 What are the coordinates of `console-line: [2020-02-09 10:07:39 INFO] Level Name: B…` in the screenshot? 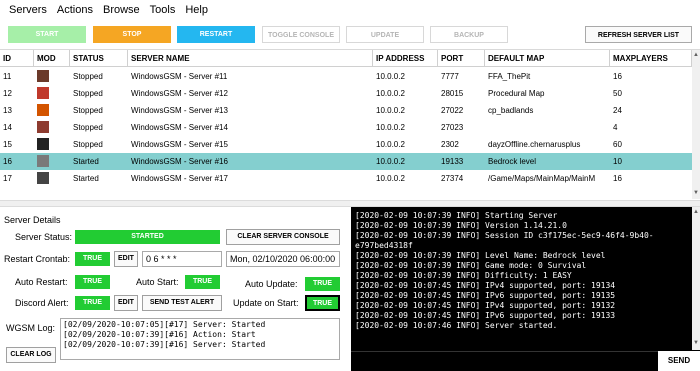 It's located at (480, 255).